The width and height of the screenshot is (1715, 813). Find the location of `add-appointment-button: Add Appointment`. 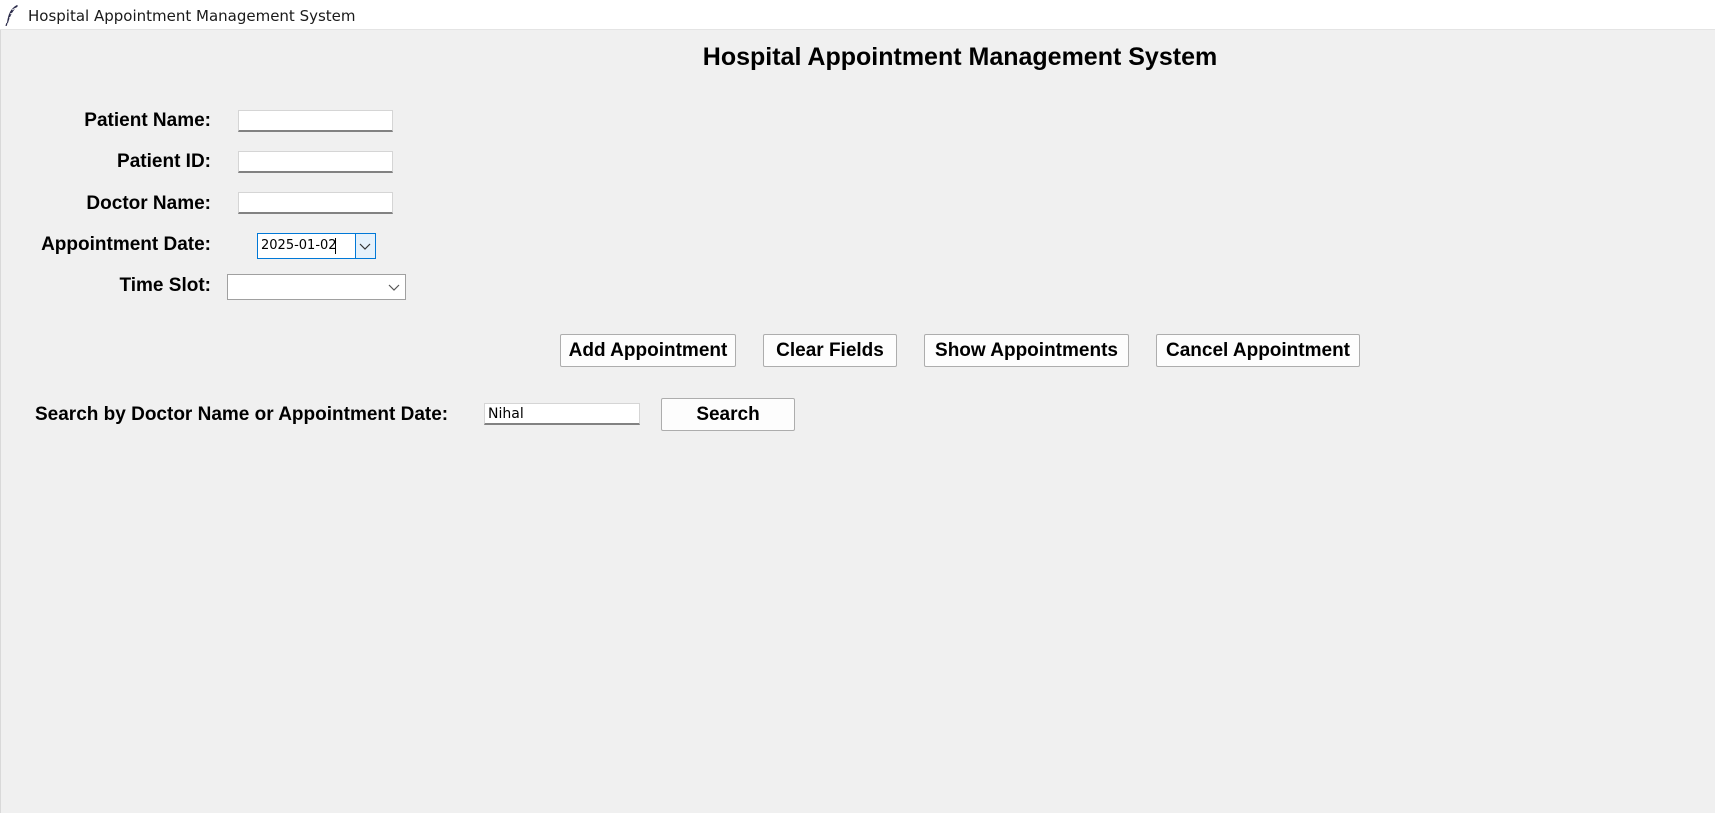

add-appointment-button: Add Appointment is located at coordinates (648, 350).